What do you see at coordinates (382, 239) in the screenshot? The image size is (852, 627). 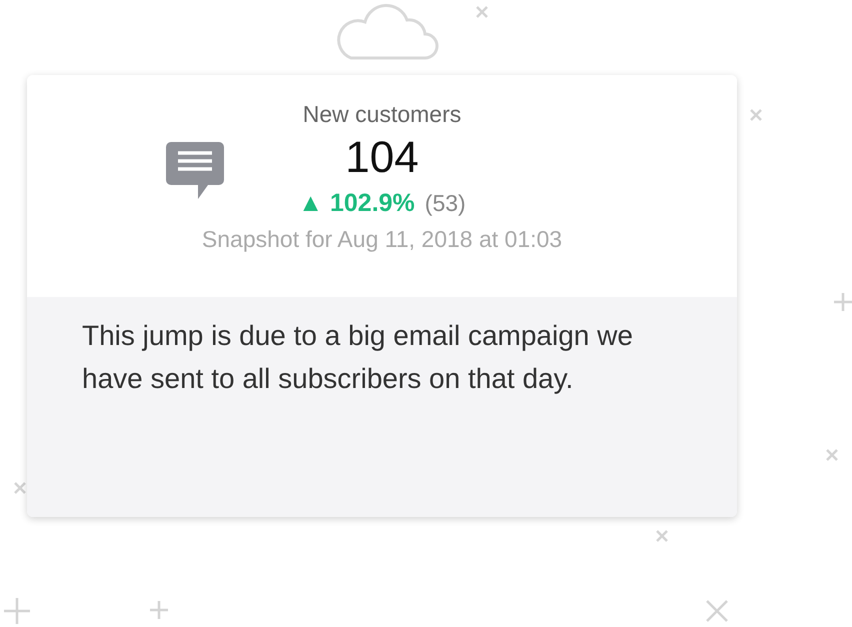 I see `snapshot-date: Snapshot for Aug 11, 2018 at 01:03` at bounding box center [382, 239].